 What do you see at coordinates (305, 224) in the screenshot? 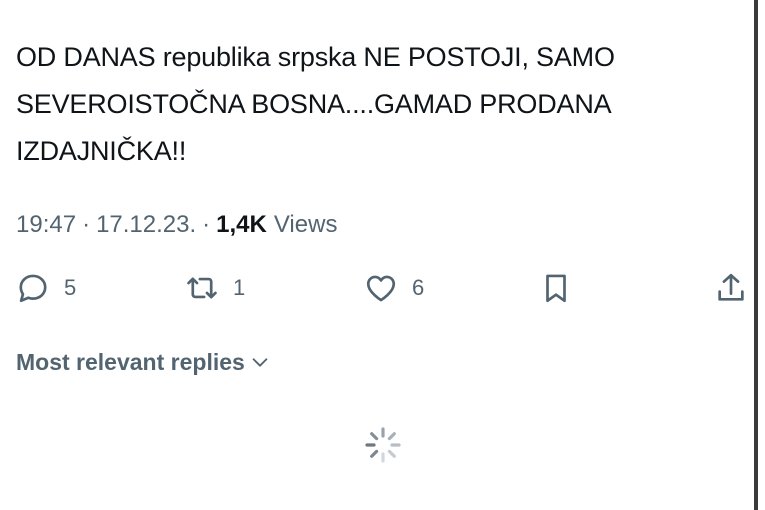
I see `views-label: Views` at bounding box center [305, 224].